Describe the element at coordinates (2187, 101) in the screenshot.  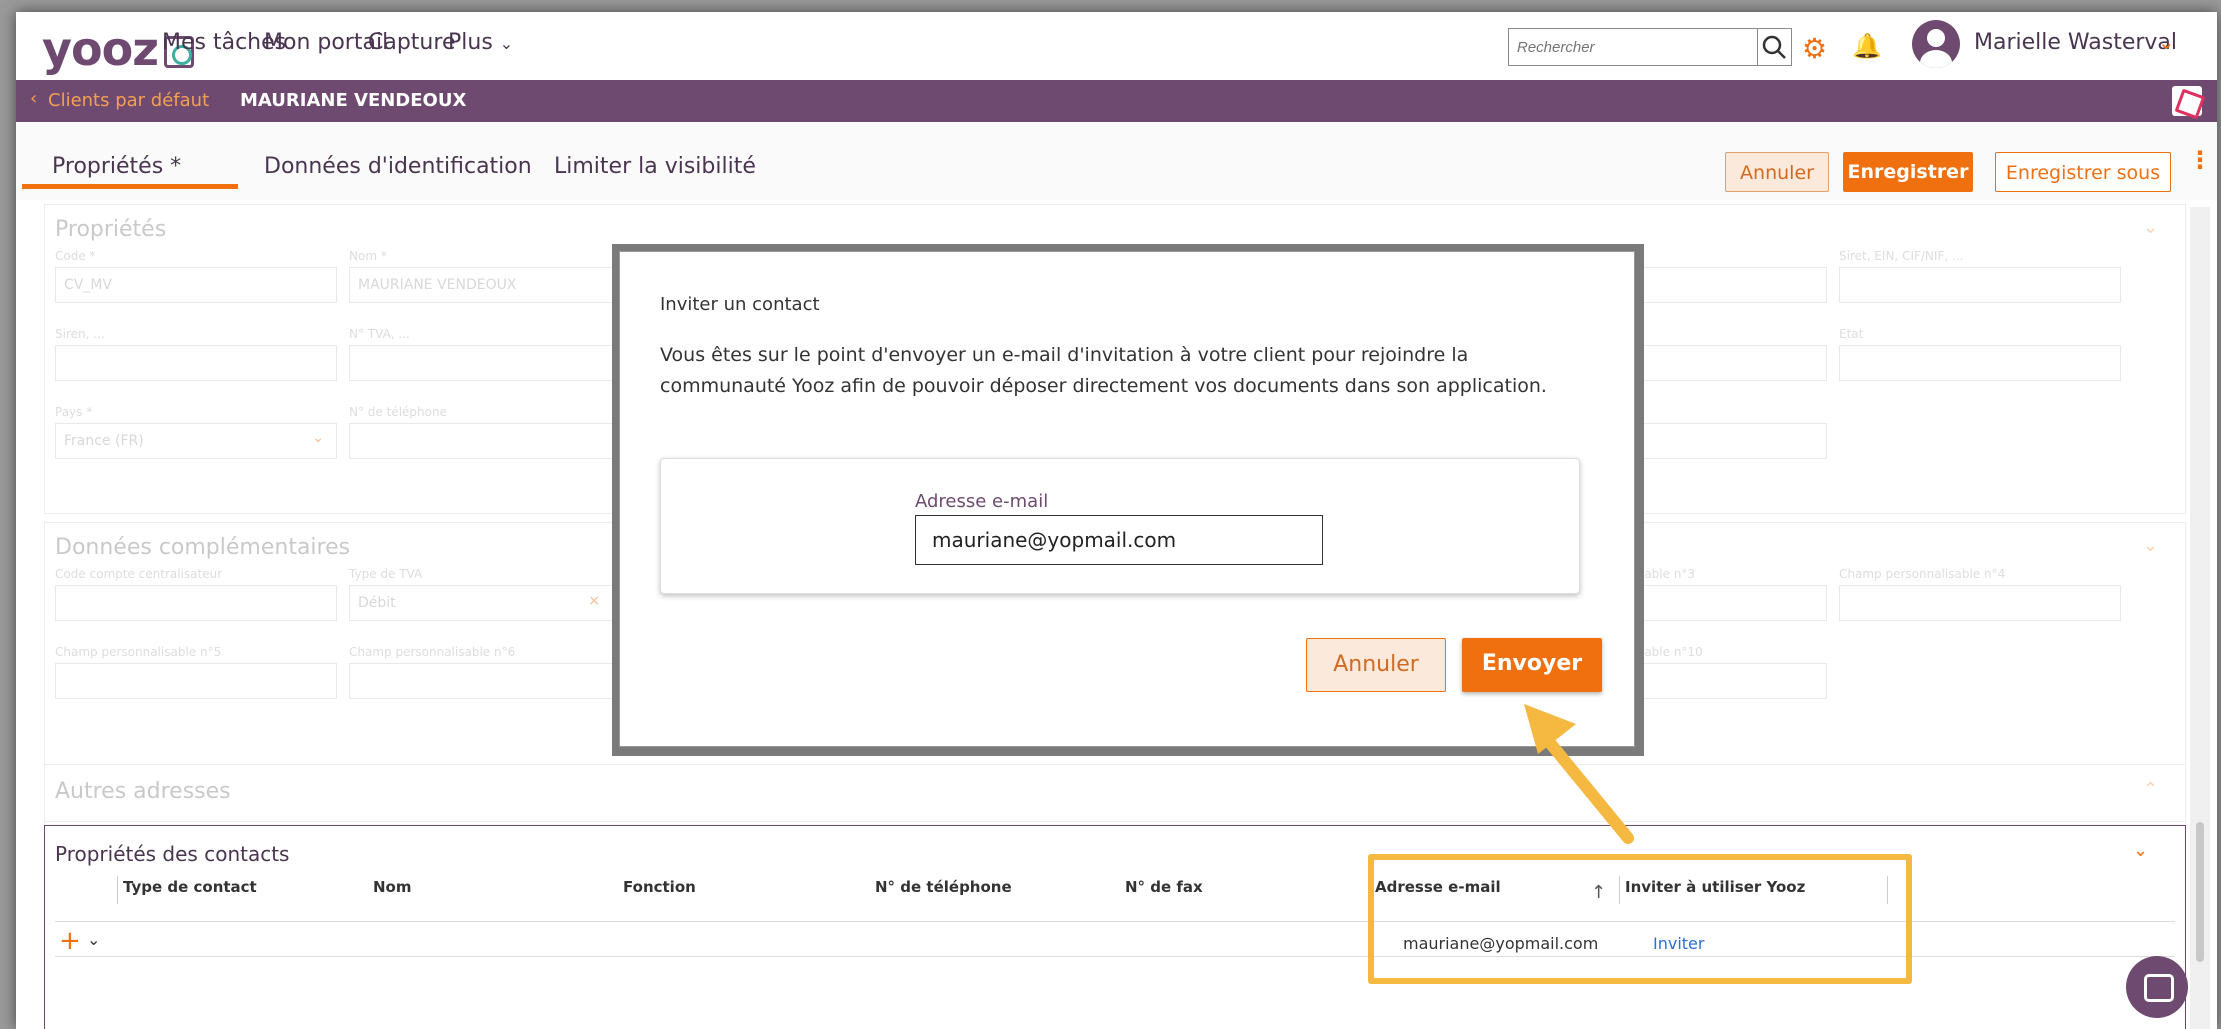
I see `yooz-connect-icon` at that location.